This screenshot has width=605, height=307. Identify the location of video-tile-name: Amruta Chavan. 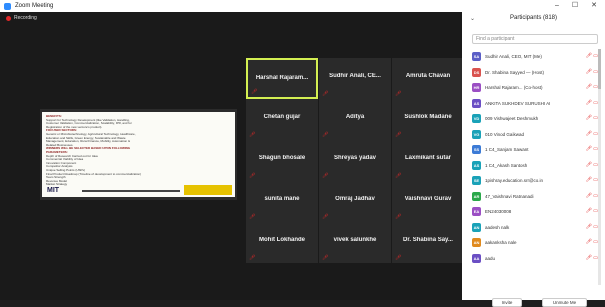
(428, 76).